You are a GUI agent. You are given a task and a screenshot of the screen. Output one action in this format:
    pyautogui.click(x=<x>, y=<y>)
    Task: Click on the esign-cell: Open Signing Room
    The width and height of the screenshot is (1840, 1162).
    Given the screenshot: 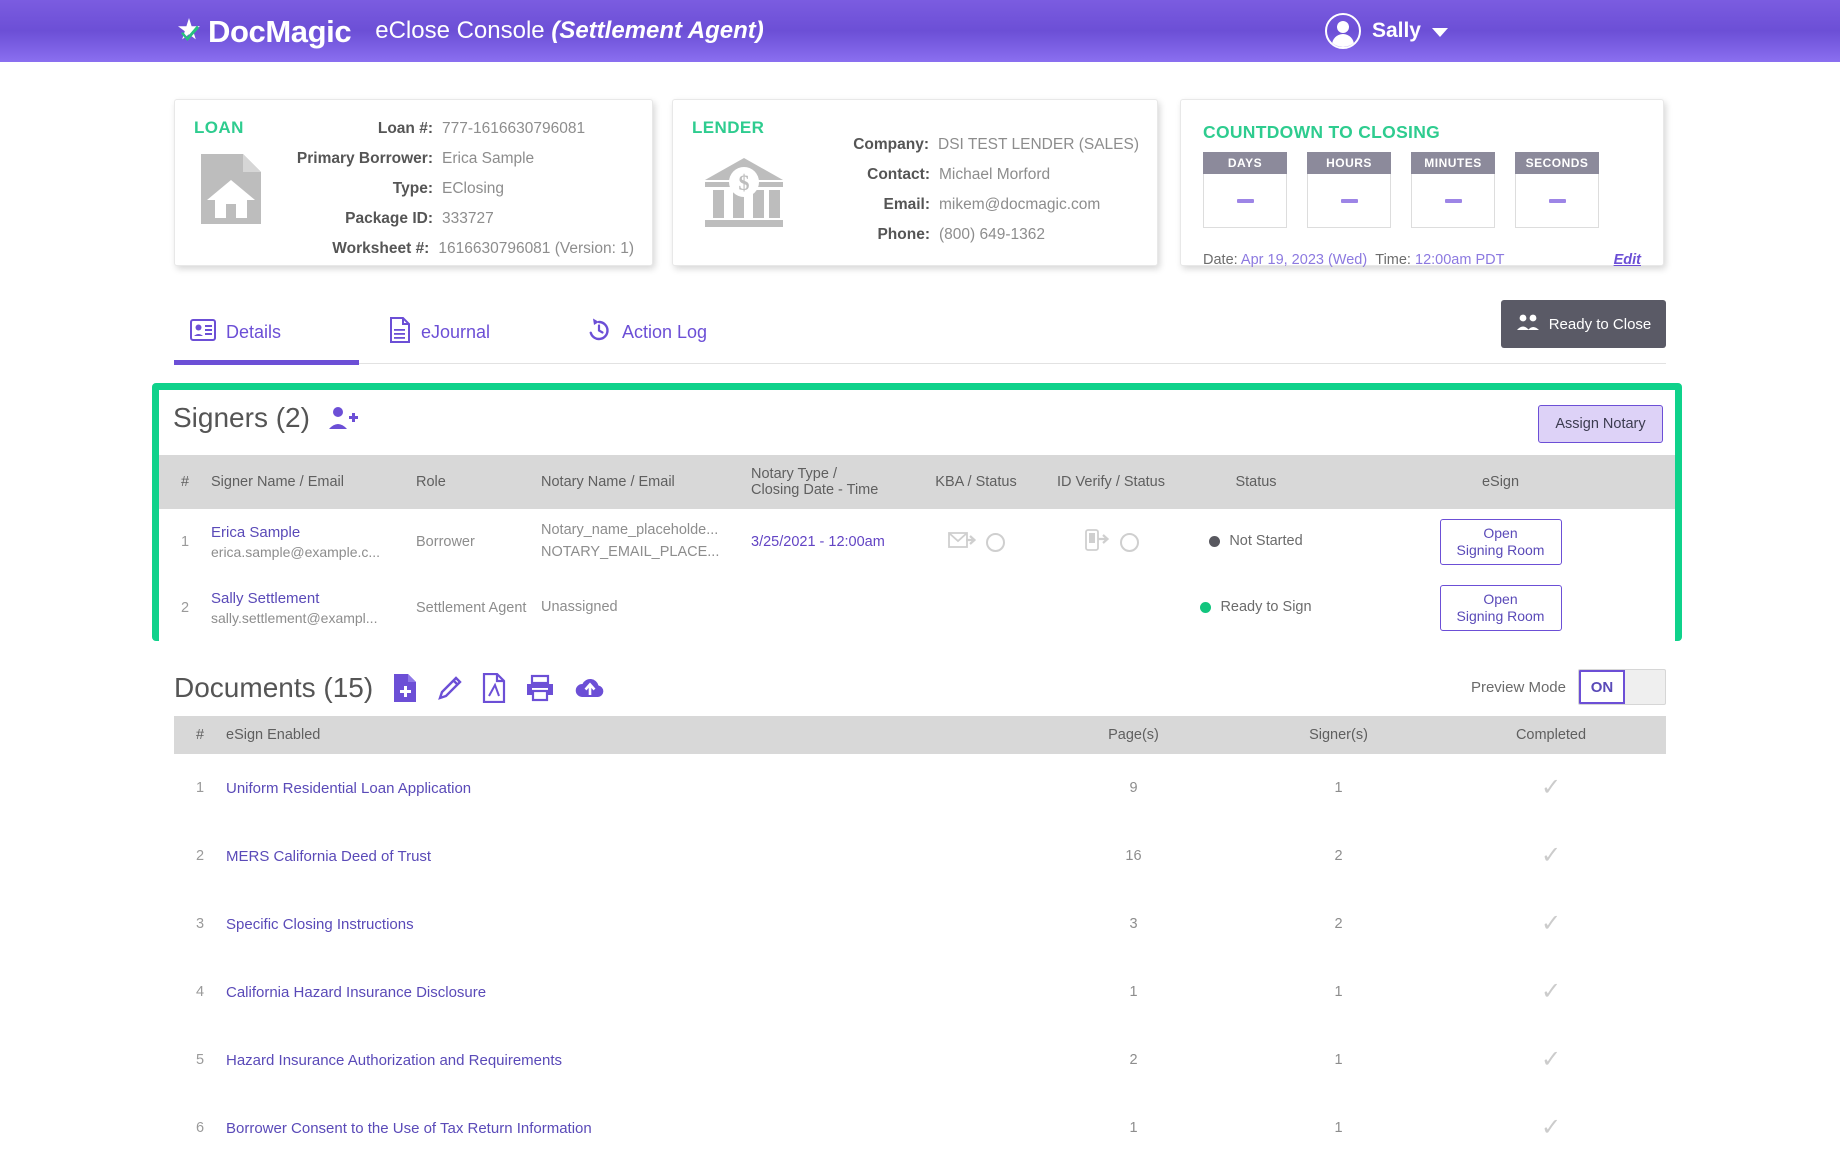 What is the action you would take?
    pyautogui.click(x=1500, y=542)
    